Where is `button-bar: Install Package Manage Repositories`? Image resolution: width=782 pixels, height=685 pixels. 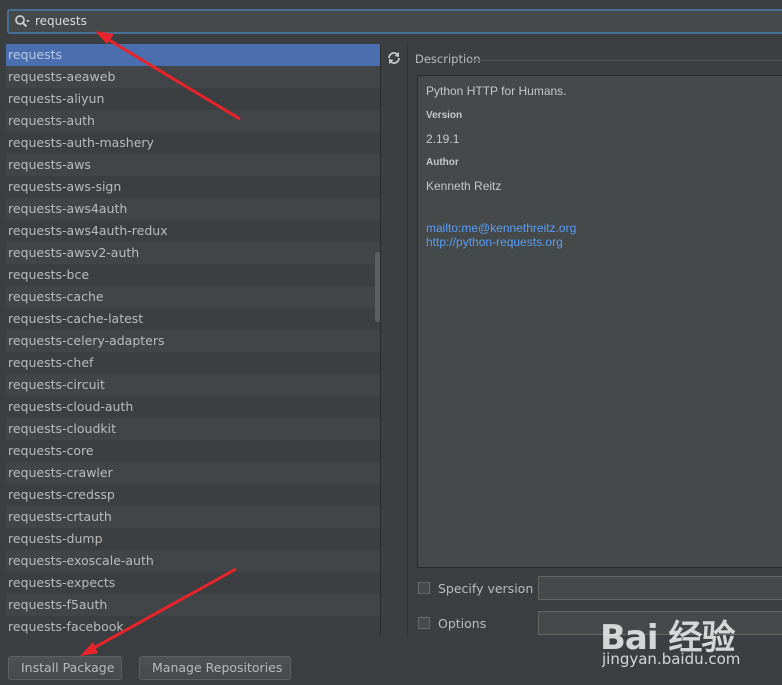 button-bar: Install Package Manage Repositories is located at coordinates (391, 660).